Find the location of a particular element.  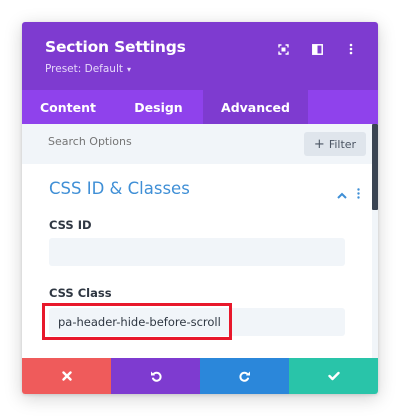

header-actions is located at coordinates (317, 49).